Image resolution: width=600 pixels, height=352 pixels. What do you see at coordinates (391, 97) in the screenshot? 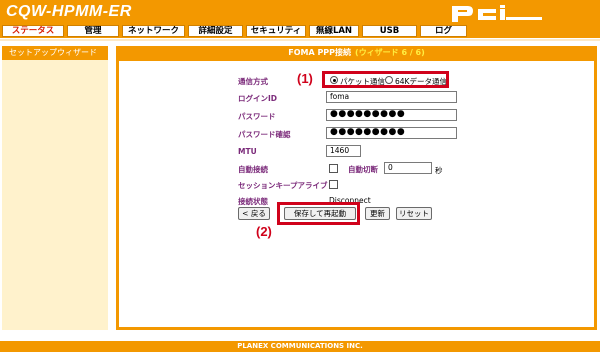
I see `login-id-input: foma` at bounding box center [391, 97].